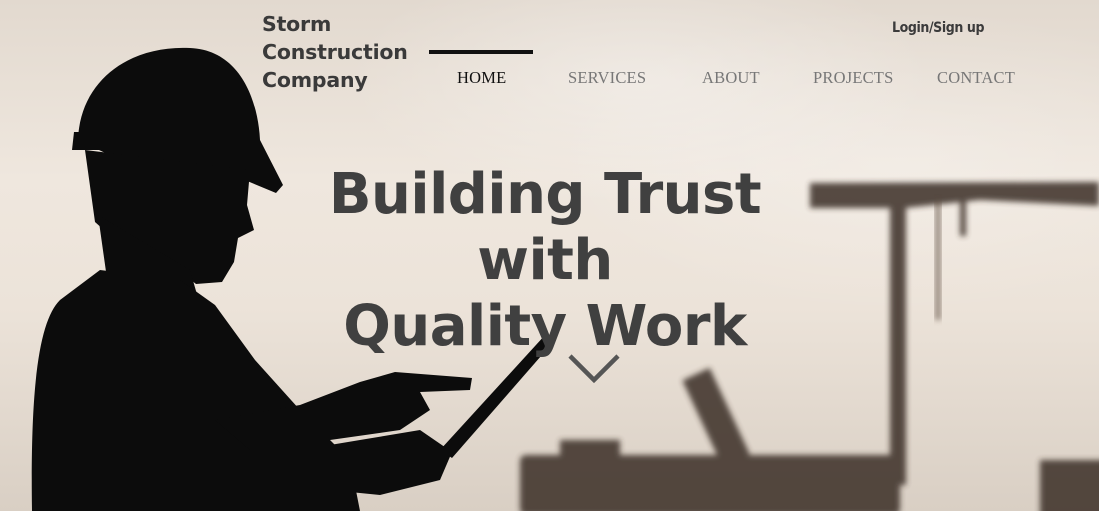  What do you see at coordinates (976, 78) in the screenshot?
I see `nav-item-contact: CONTACT` at bounding box center [976, 78].